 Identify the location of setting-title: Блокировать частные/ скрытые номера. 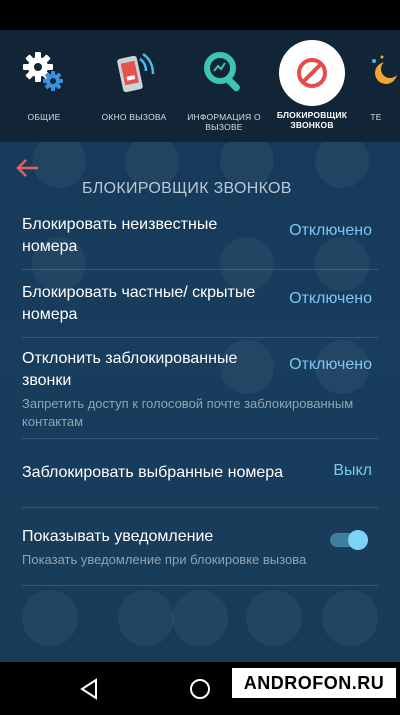
(139, 303).